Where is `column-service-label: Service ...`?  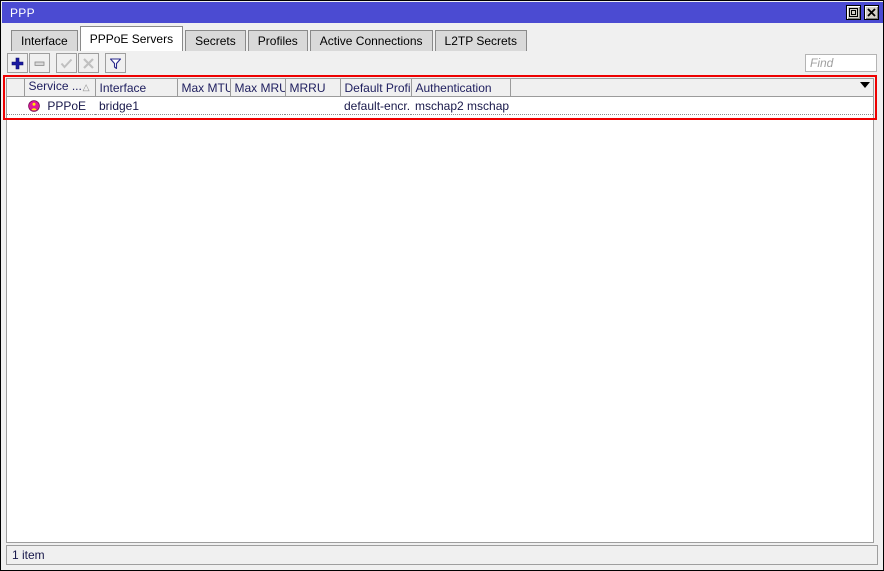 column-service-label: Service ... is located at coordinates (55, 86).